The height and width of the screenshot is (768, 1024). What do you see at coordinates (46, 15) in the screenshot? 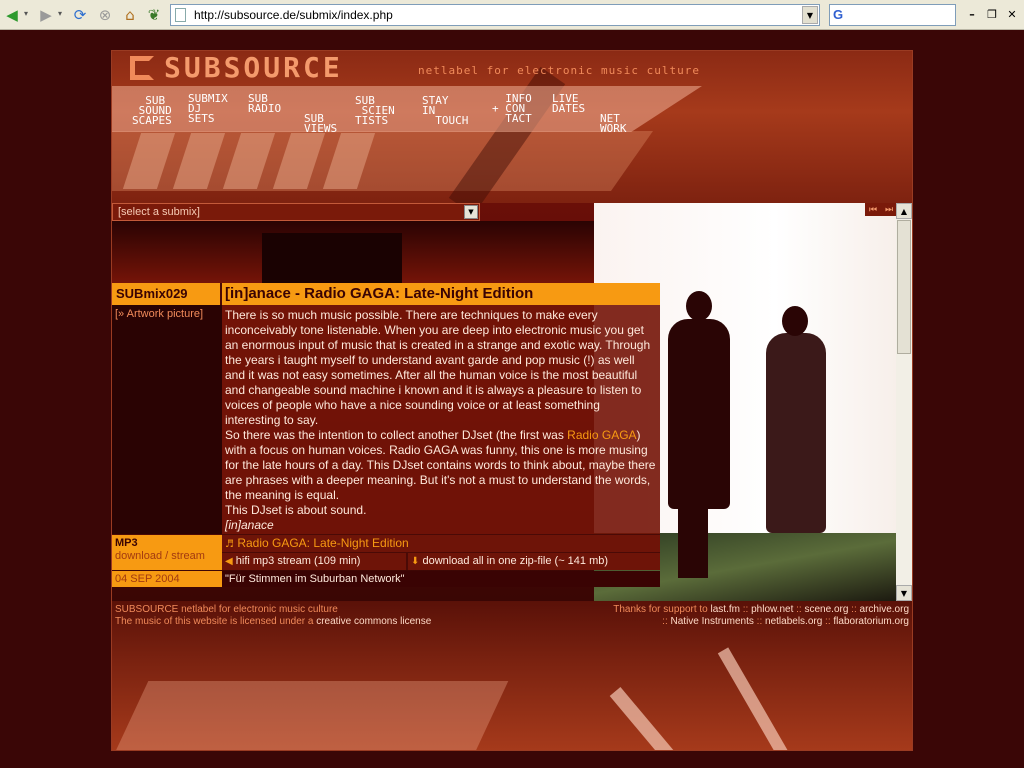
I see `forward-icon: ▶` at bounding box center [46, 15].